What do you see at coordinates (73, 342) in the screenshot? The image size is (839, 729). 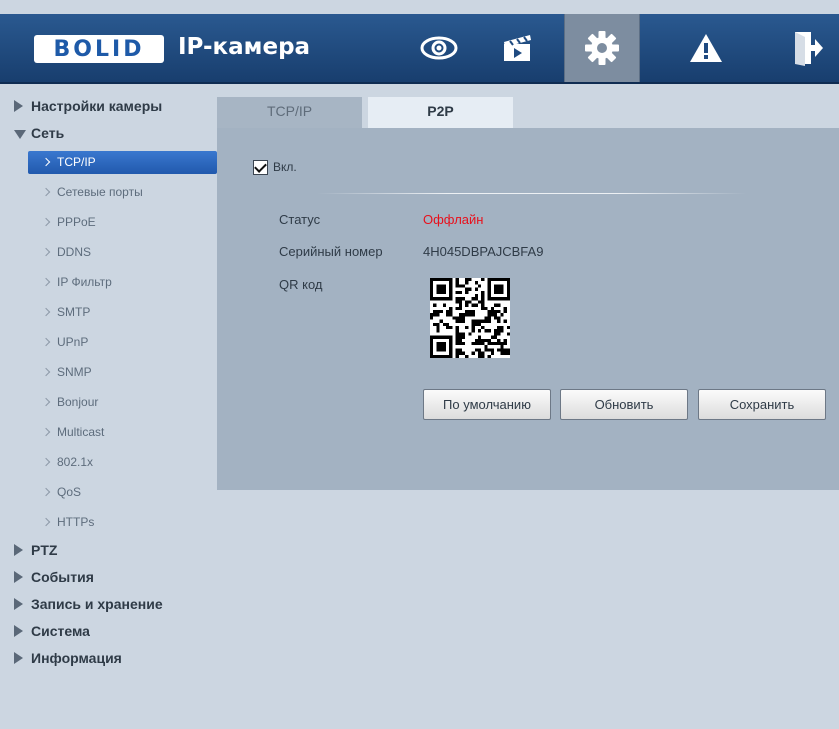 I see `sidebar-item-label: UPnP` at bounding box center [73, 342].